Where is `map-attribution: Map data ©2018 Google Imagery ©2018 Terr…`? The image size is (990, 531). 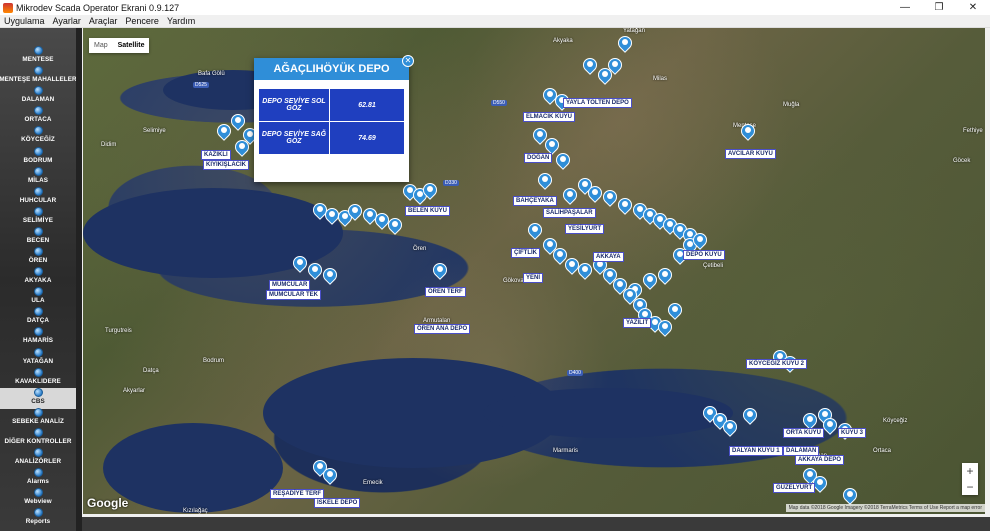
map-attribution: Map data ©2018 Google Imagery ©2018 Terr… is located at coordinates (885, 508).